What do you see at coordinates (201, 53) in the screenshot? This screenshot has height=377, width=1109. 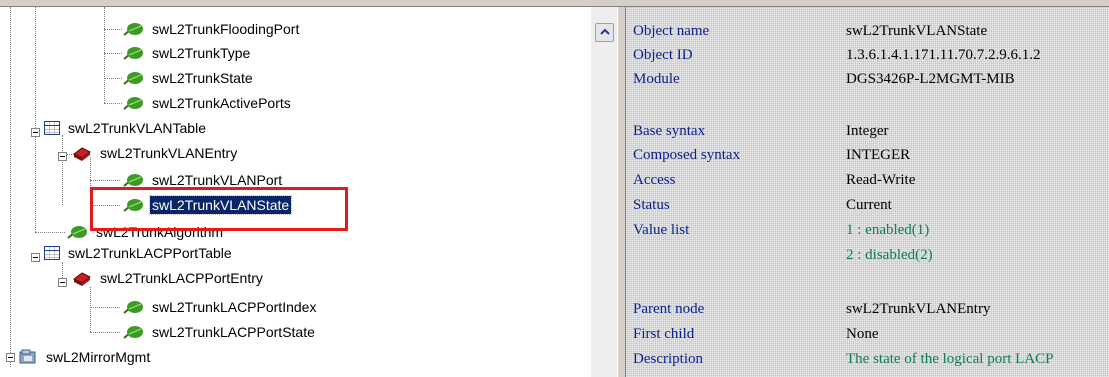 I see `tree-node-label: swL2TrunkType` at bounding box center [201, 53].